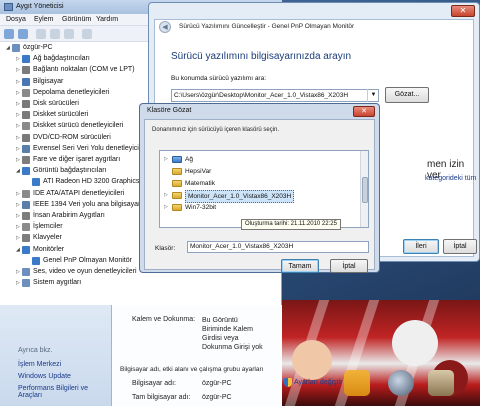 This screenshot has height=406, width=480. What do you see at coordinates (70, 171) in the screenshot?
I see `tree-item-label: Görüntü bağdaştırıcıları` at bounding box center [70, 171].